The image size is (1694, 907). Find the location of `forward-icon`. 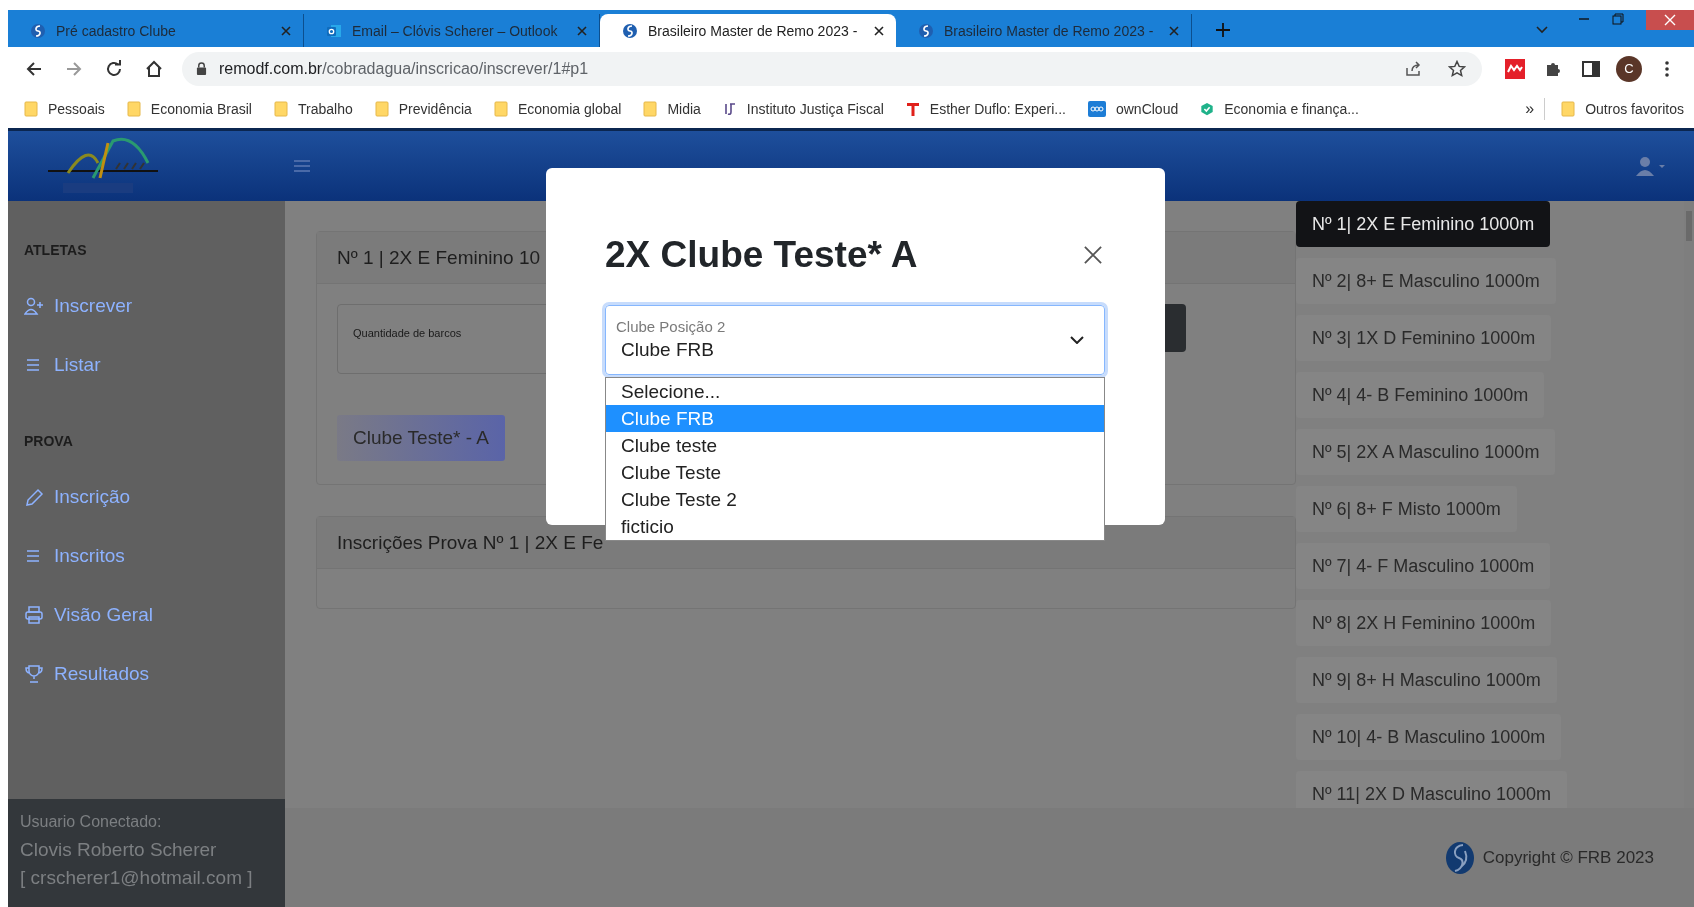

forward-icon is located at coordinates (74, 68).